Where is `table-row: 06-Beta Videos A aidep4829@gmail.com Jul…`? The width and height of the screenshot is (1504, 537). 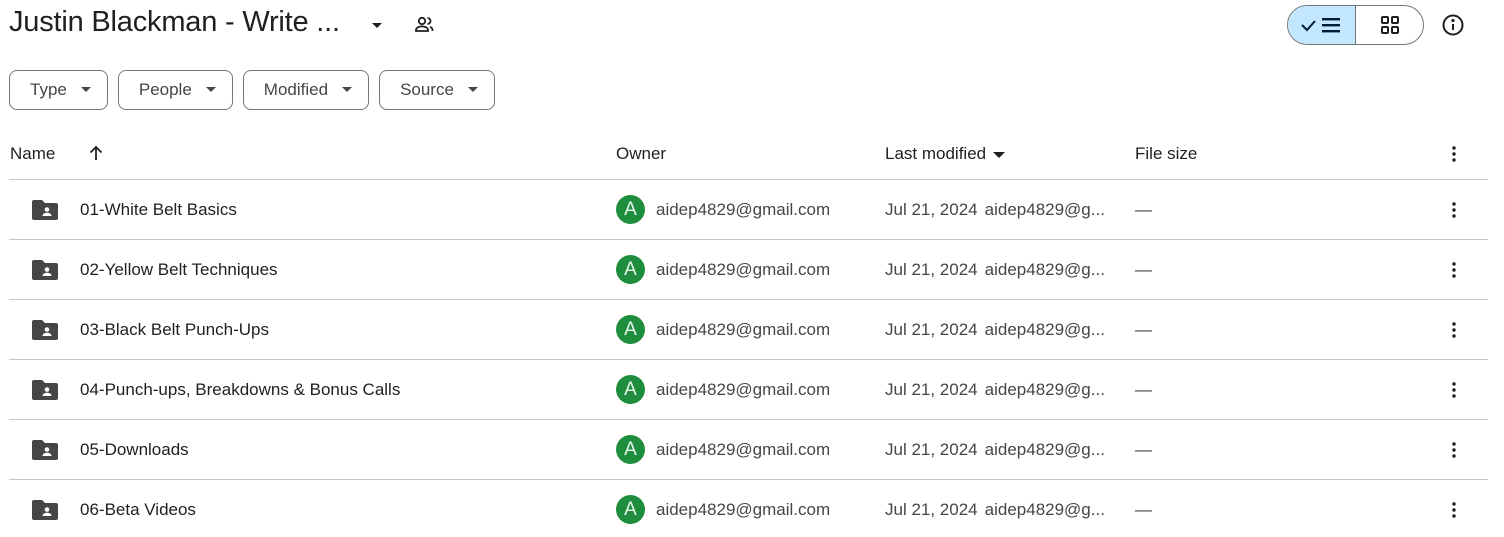
table-row: 06-Beta Videos A aidep4829@gmail.com Jul… is located at coordinates (748, 508).